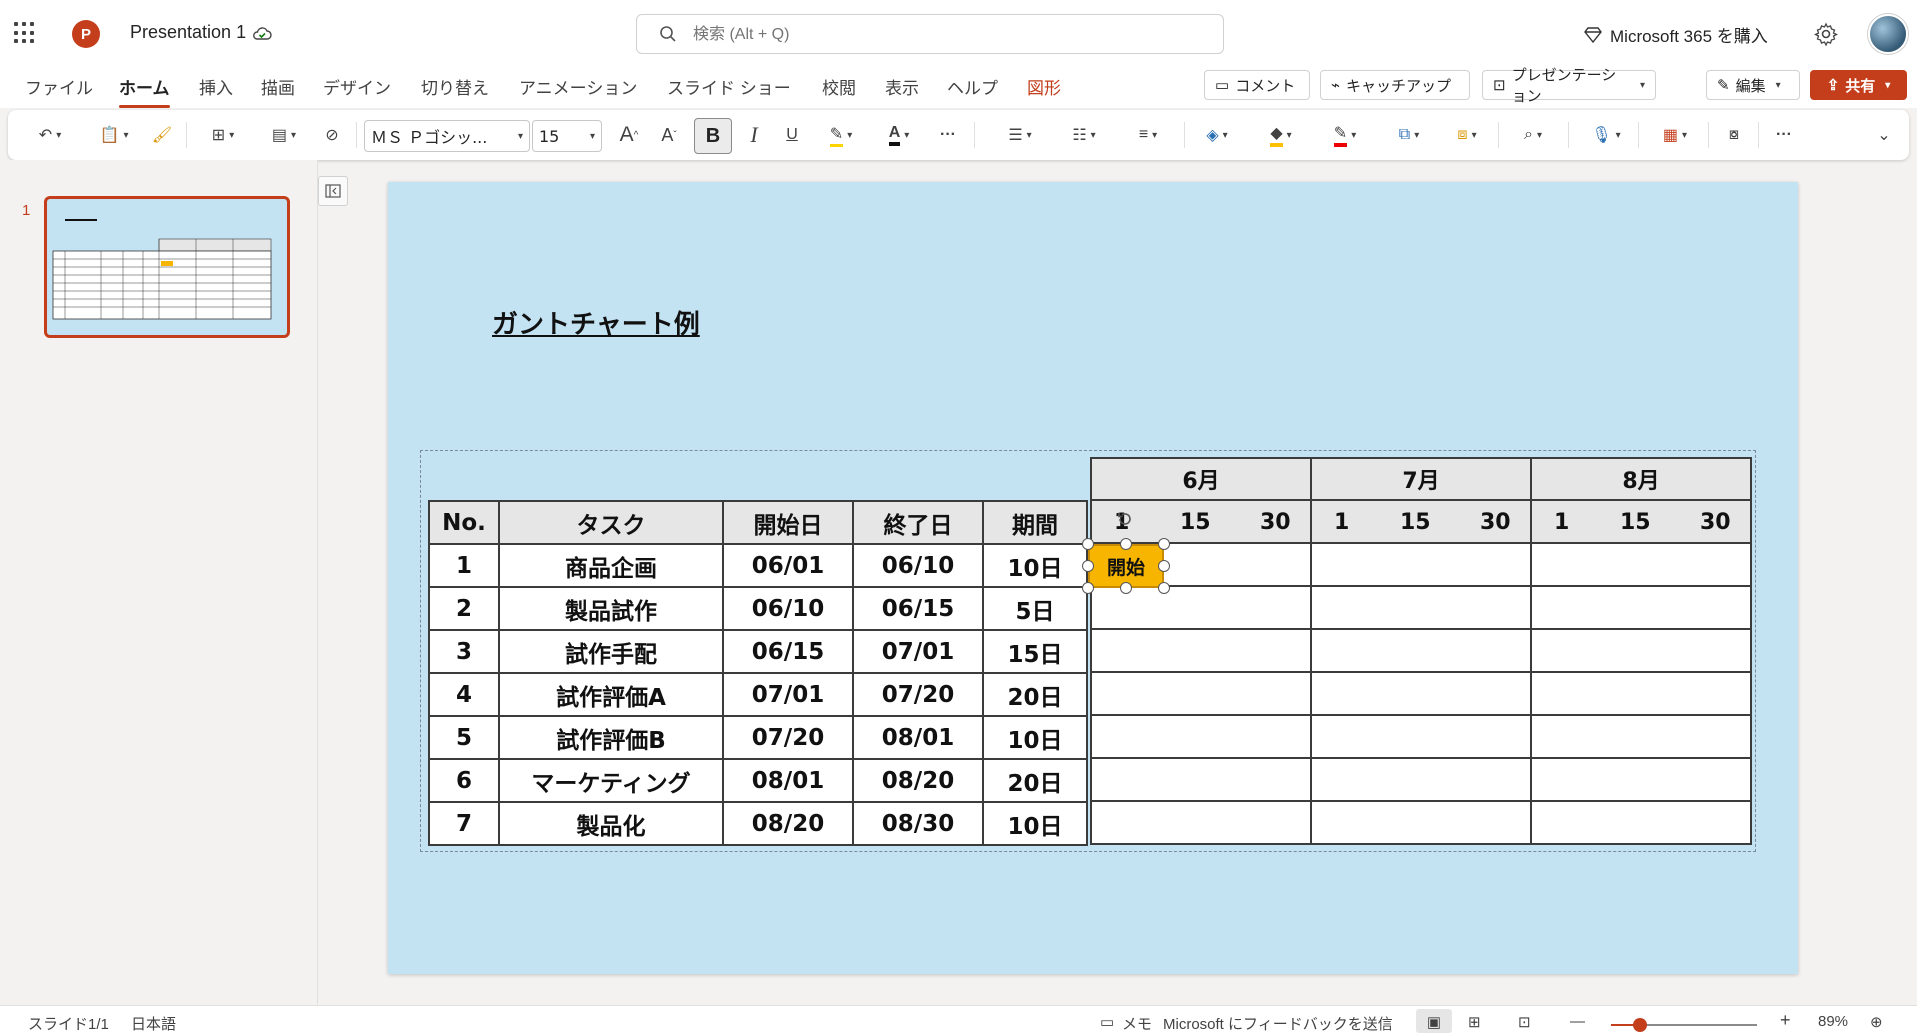  What do you see at coordinates (1676, 34) in the screenshot?
I see `buy-microsoft-365-button: Microsoft 365 を購入` at bounding box center [1676, 34].